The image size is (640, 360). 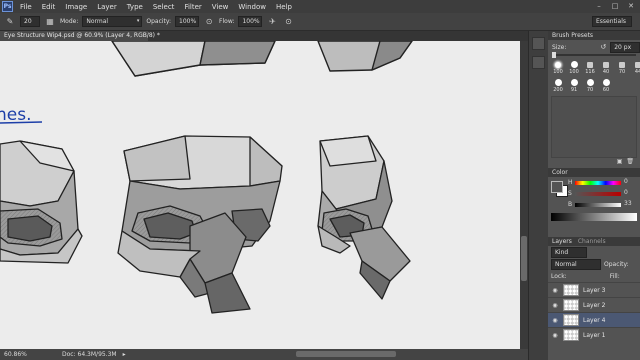 I want to click on history-panel-icon, so click(x=538, y=43).